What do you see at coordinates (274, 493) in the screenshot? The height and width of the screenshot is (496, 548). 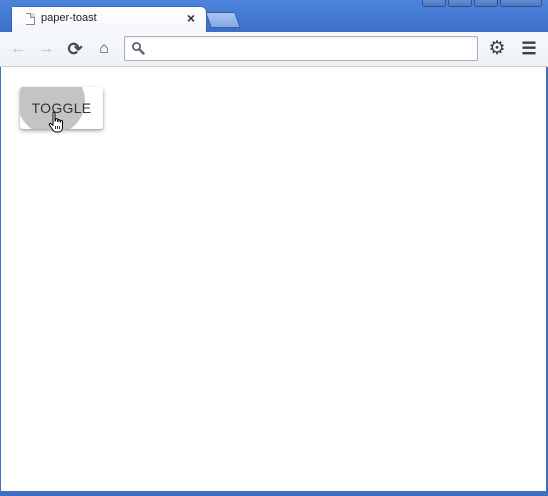 I see `window-bottom-border` at bounding box center [274, 493].